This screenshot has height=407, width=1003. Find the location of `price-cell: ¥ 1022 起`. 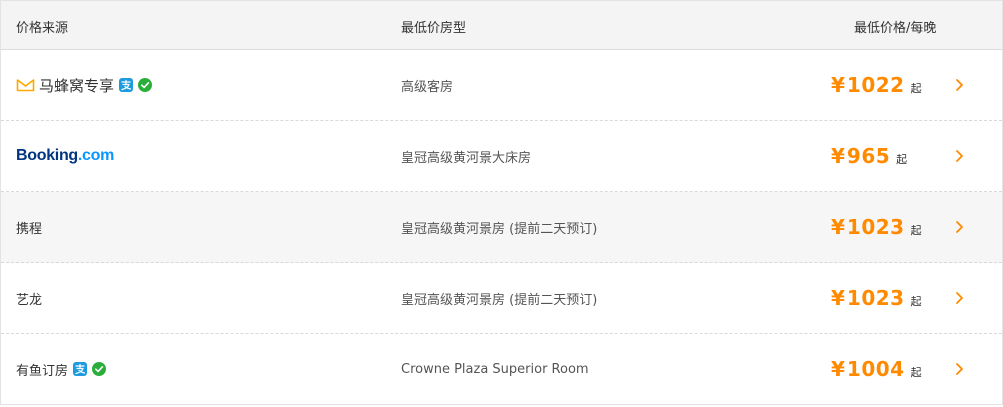

price-cell: ¥ 1022 起 is located at coordinates (876, 85).